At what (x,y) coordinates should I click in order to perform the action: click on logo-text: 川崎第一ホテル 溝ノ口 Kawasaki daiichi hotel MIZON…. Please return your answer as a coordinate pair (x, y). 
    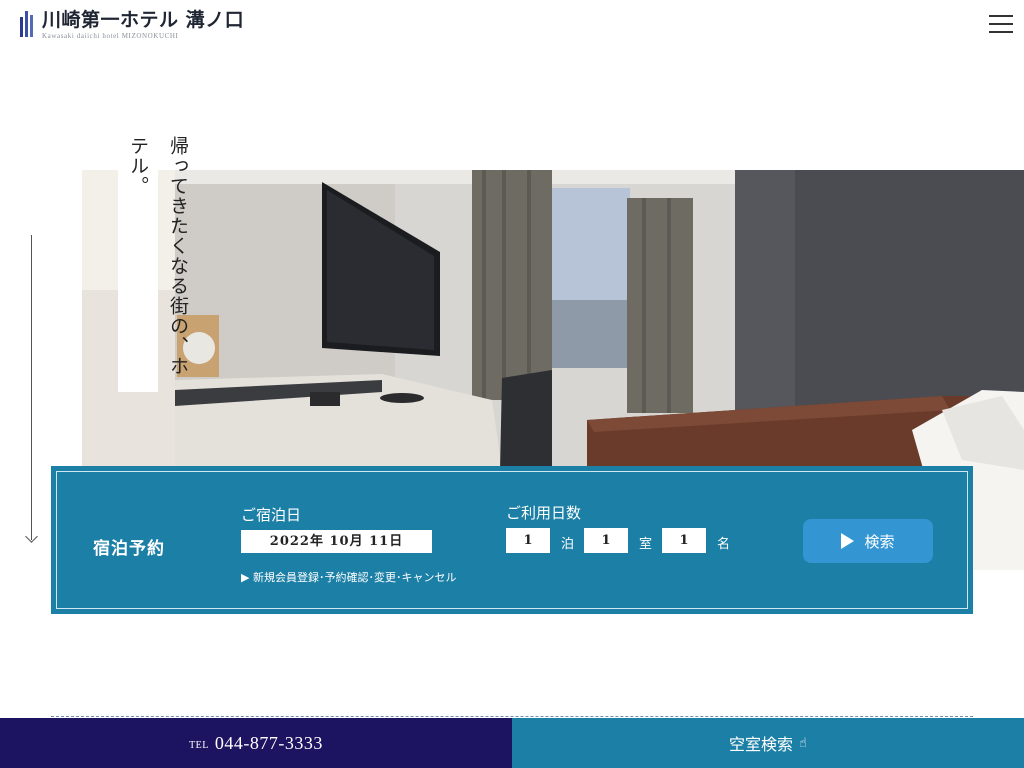
    Looking at the image, I should click on (143, 24).